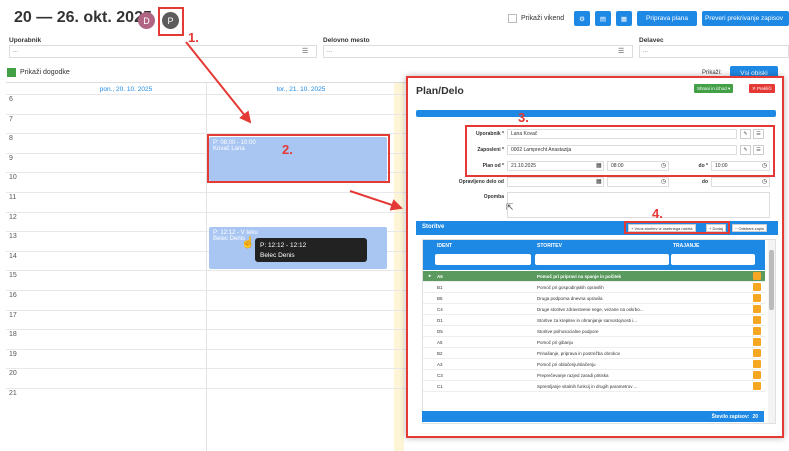  I want to click on cell-ident: A6, so click(440, 276).